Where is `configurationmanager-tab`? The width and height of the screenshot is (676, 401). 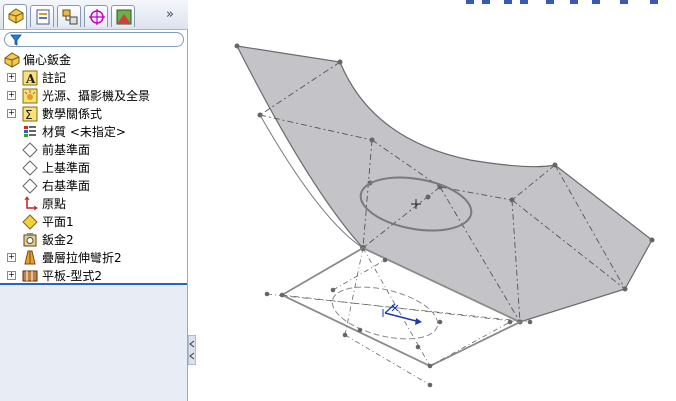 configurationmanager-tab is located at coordinates (69, 16).